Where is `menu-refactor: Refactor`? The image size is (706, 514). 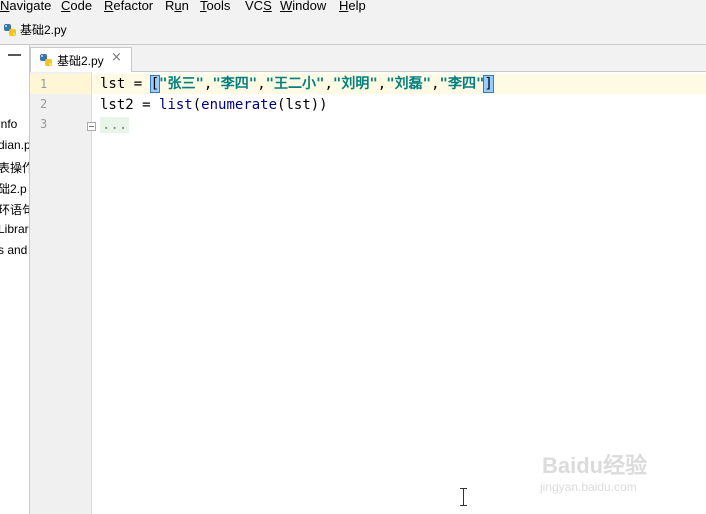
menu-refactor: Refactor is located at coordinates (128, 6).